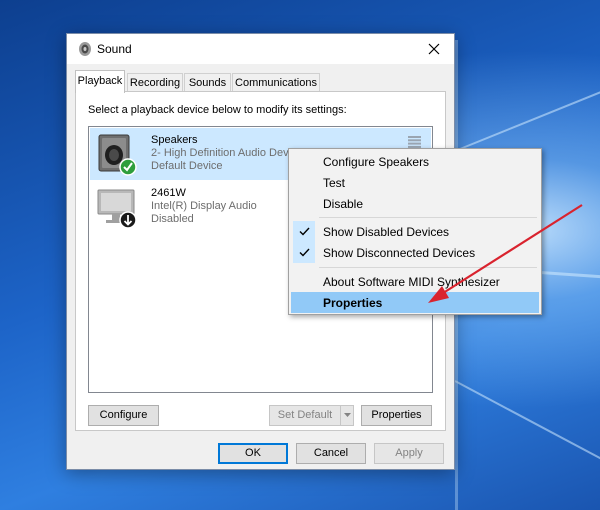  I want to click on device-subtitle: 2- High Definition Audio Device, so click(227, 153).